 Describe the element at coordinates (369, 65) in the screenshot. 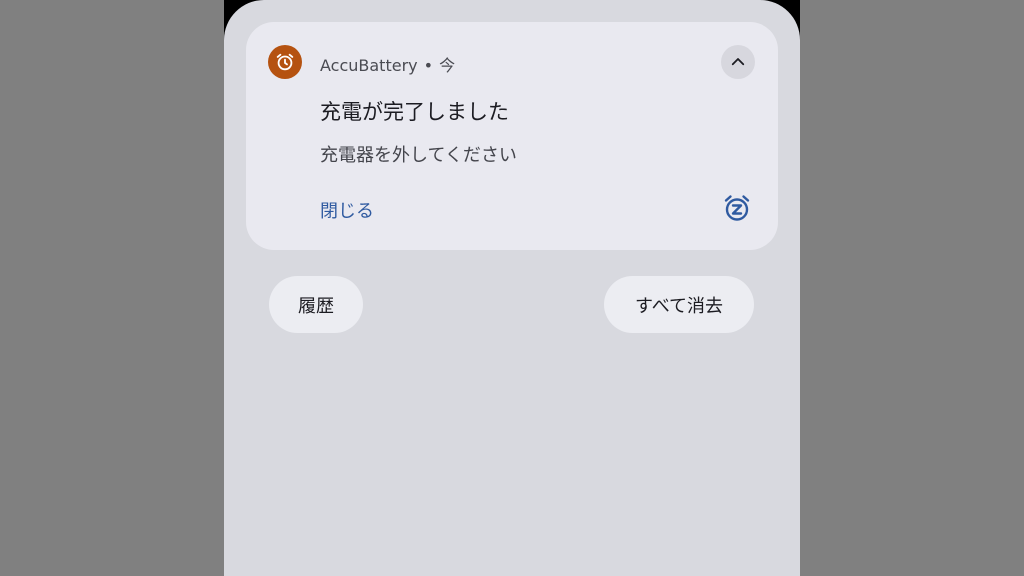

I see `app-name: AccuBattery` at that location.